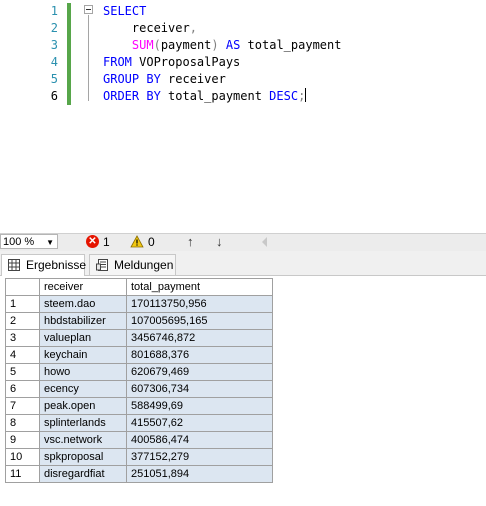 This screenshot has width=486, height=506. I want to click on cell-receiver: spkproposal, so click(83, 457).